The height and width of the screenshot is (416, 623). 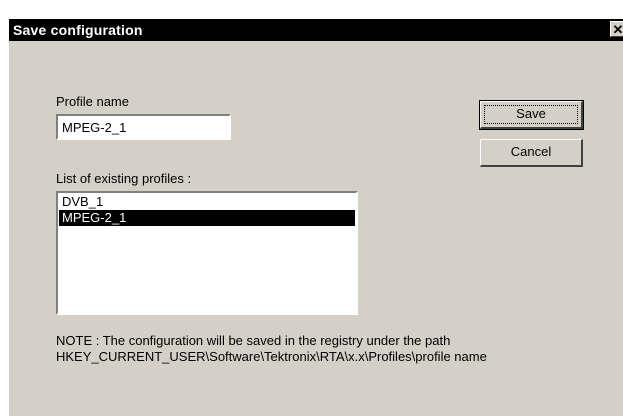 What do you see at coordinates (143, 127) in the screenshot?
I see `profile-name-input` at bounding box center [143, 127].